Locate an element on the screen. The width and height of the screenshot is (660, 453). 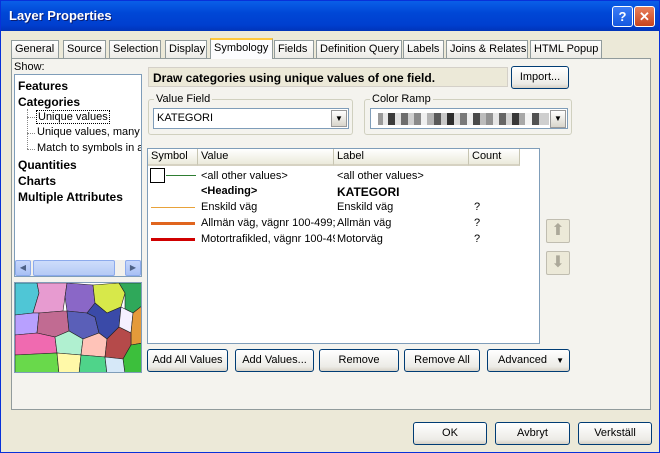
column-header-label: Label is located at coordinates (401, 157).